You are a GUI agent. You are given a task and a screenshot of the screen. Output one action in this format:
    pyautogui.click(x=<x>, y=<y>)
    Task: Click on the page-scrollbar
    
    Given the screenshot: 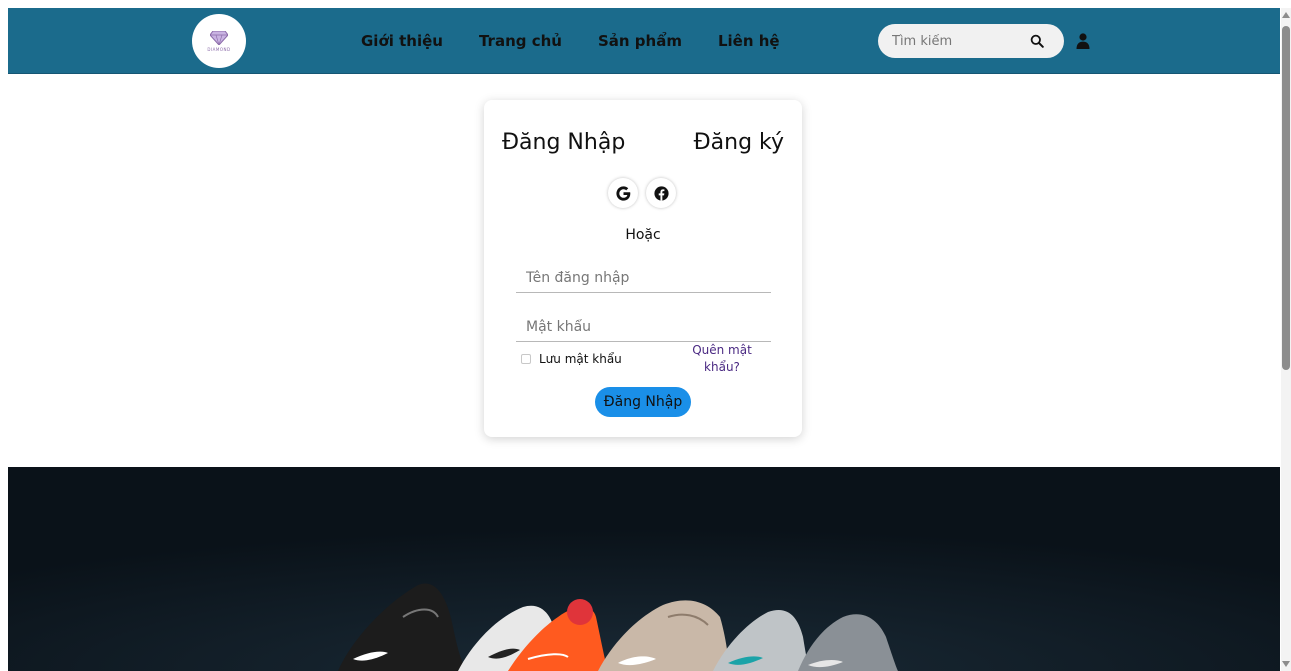 What is the action you would take?
    pyautogui.click(x=1286, y=339)
    